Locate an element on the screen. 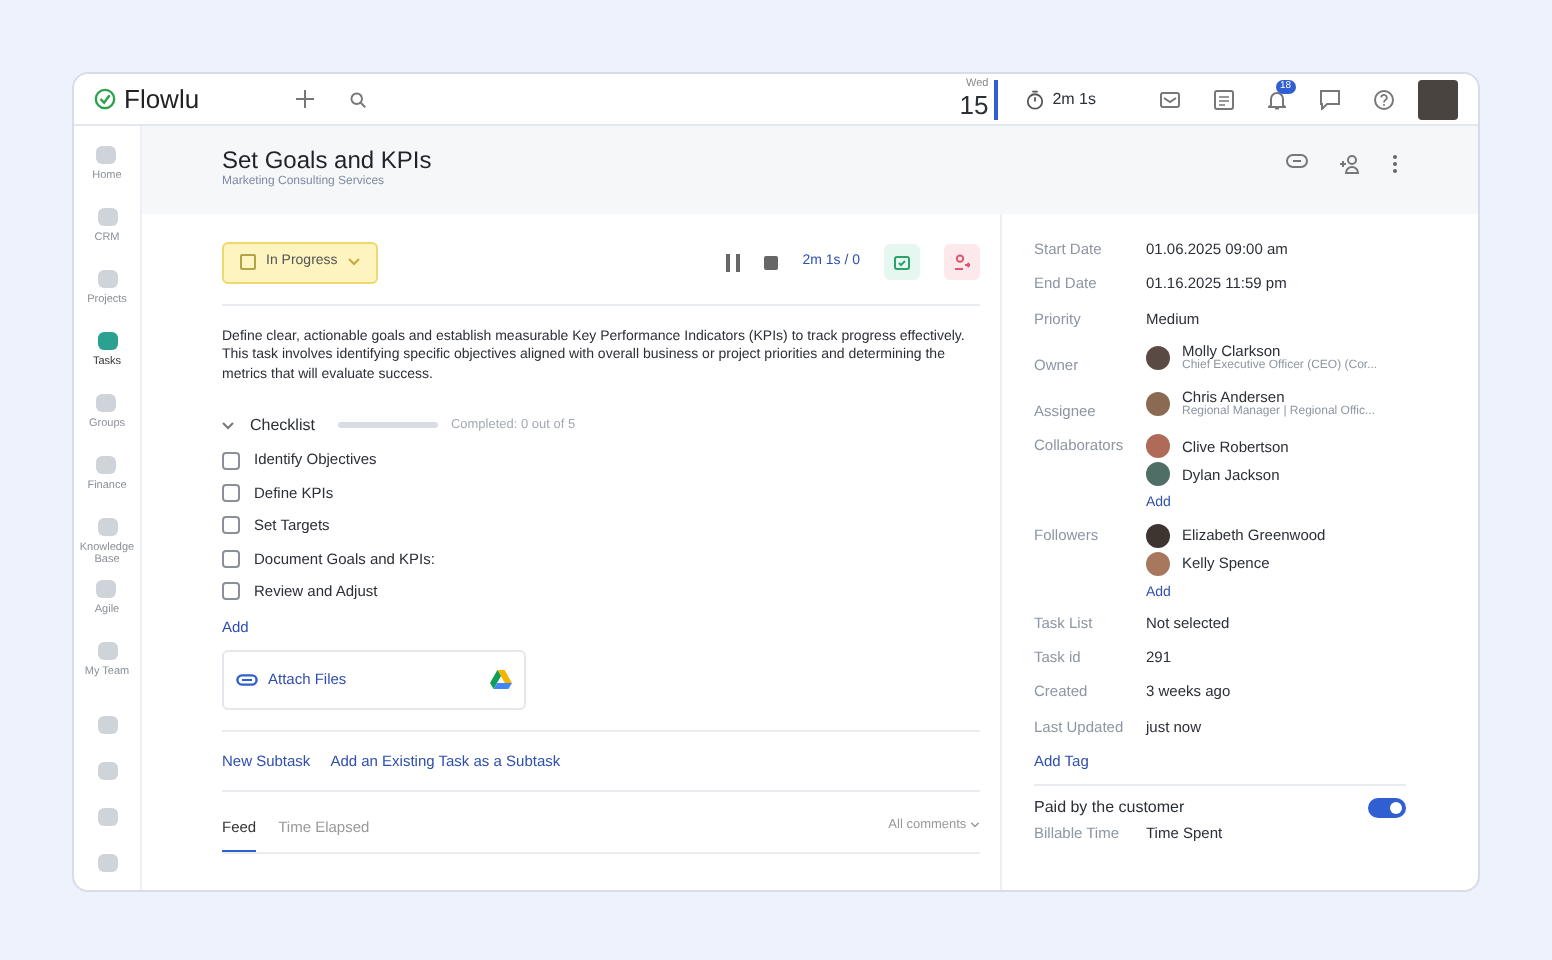  more-icon is located at coordinates (1395, 164).